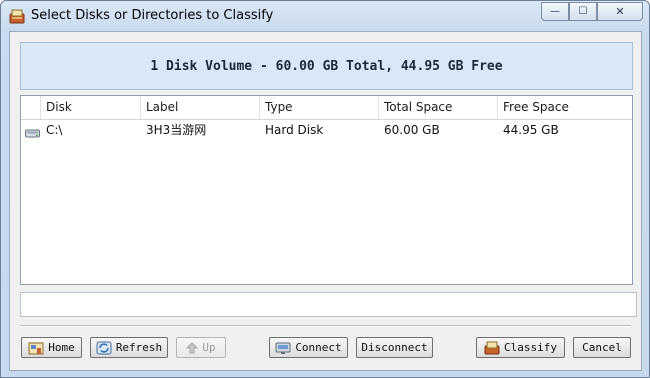  I want to click on home-button-label: Home, so click(61, 347).